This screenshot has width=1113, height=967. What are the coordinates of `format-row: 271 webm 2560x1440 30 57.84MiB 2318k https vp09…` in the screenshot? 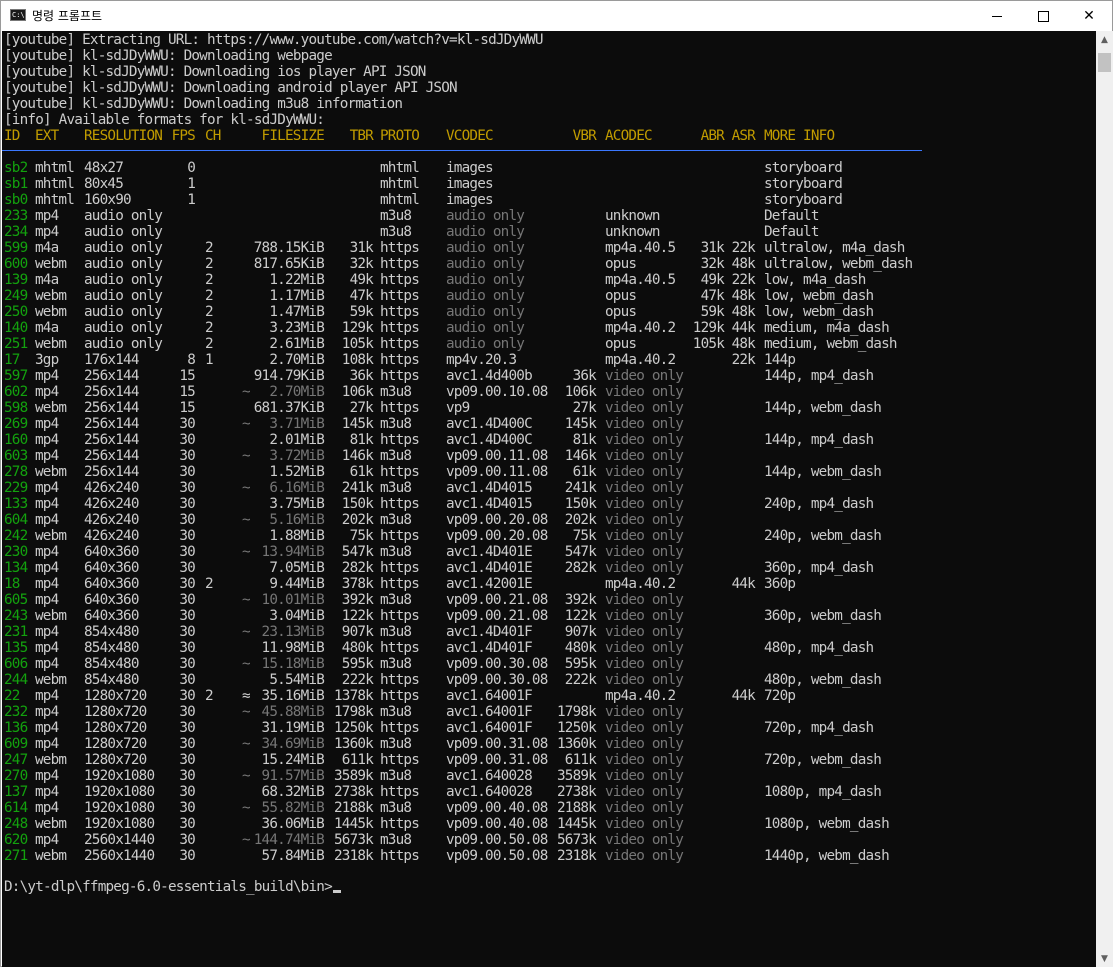 It's located at (549, 856).